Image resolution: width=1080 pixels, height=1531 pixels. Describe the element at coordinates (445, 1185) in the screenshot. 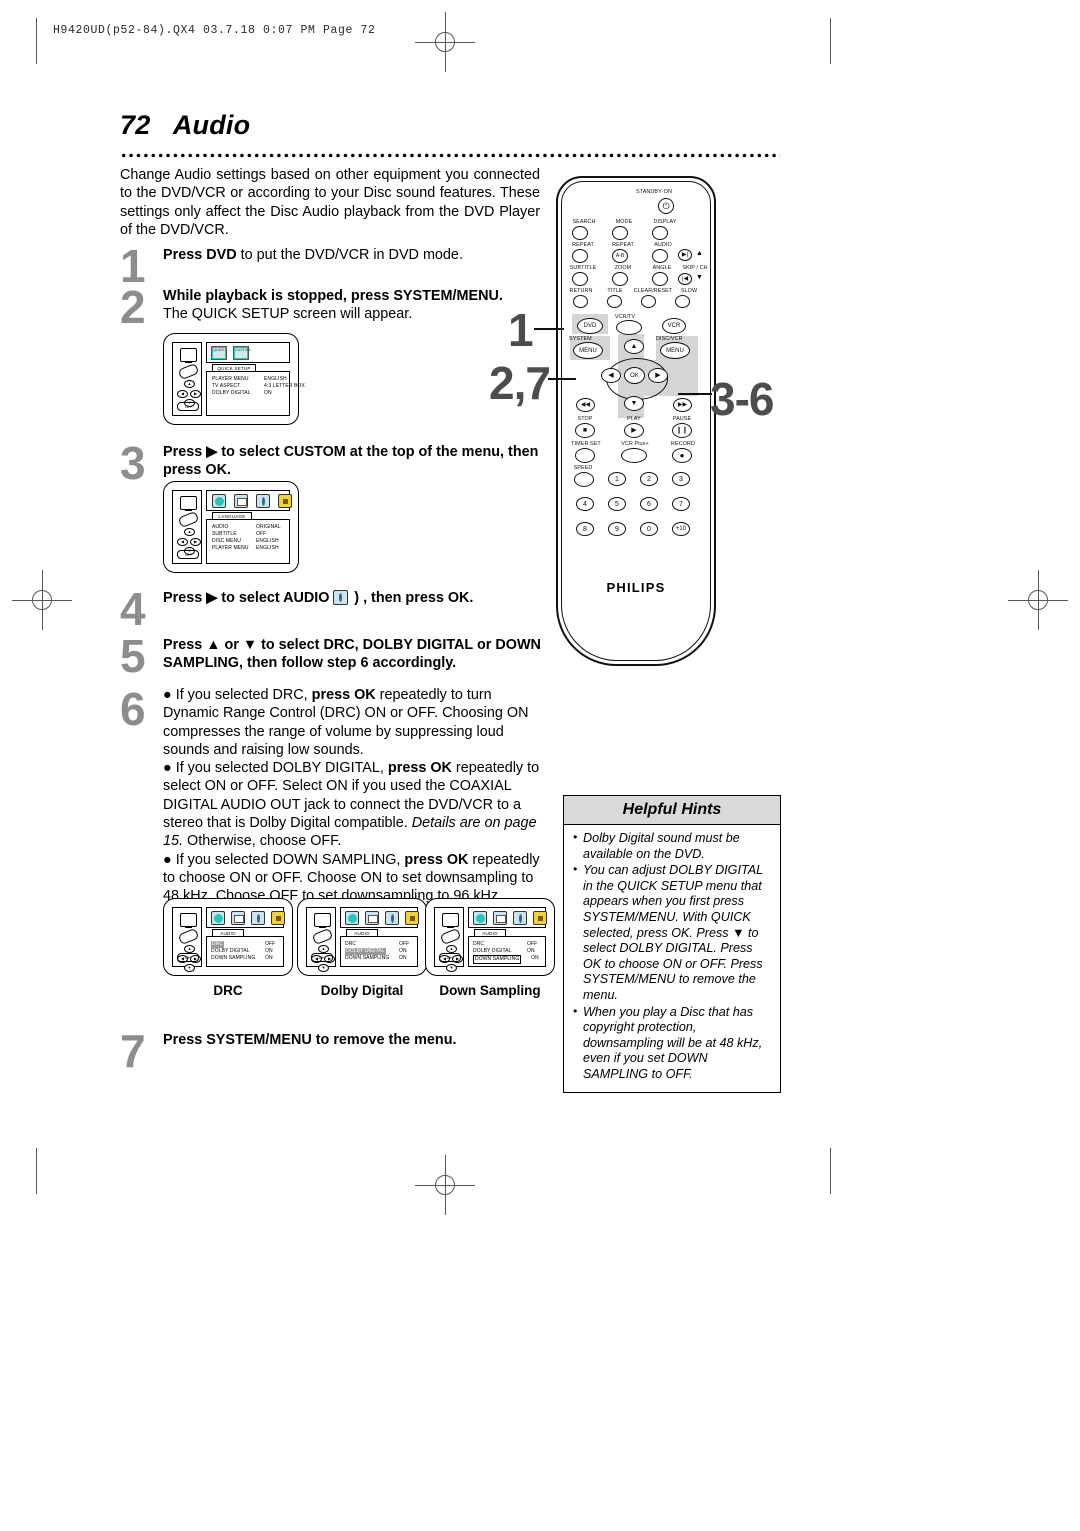

I see `registration-mark-bottom` at that location.